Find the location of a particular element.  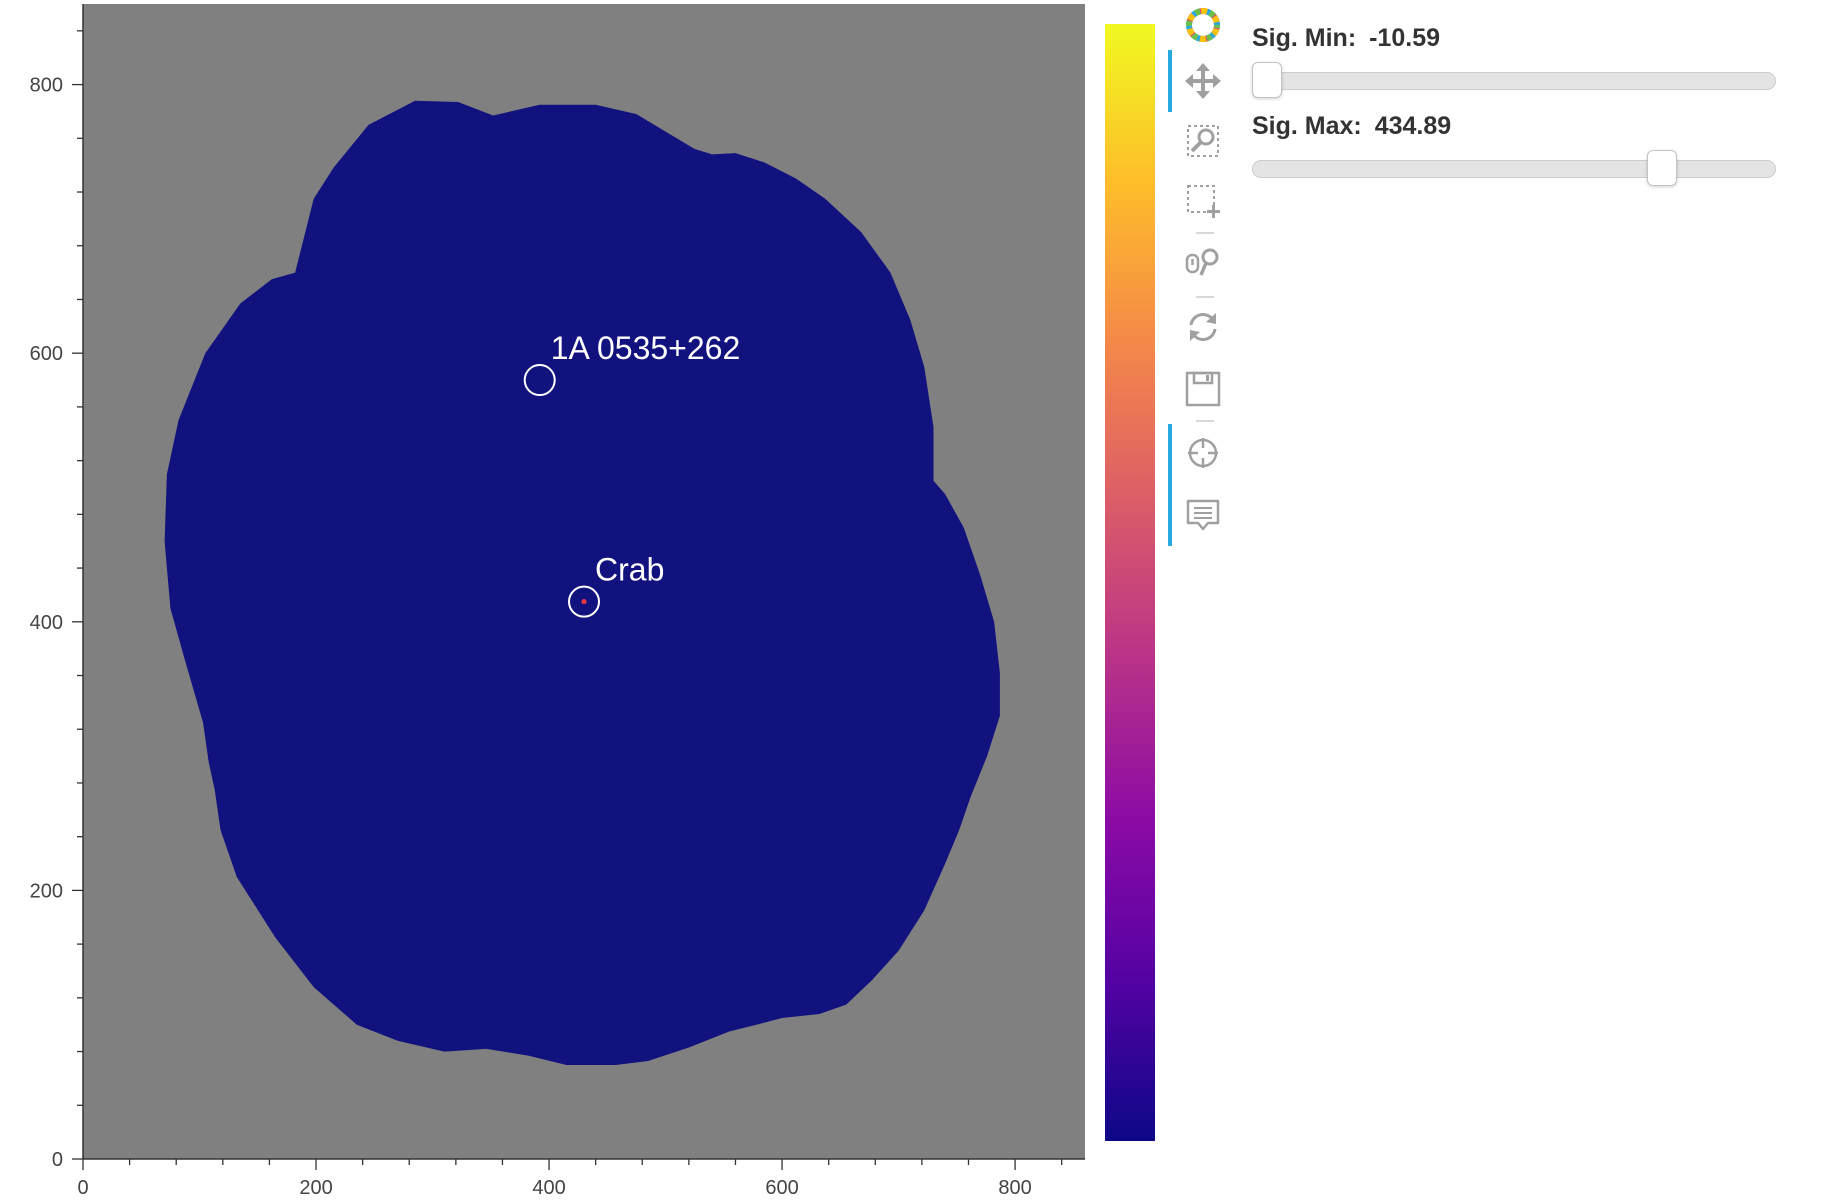

y-tick-label: 0 is located at coordinates (57, 1160).